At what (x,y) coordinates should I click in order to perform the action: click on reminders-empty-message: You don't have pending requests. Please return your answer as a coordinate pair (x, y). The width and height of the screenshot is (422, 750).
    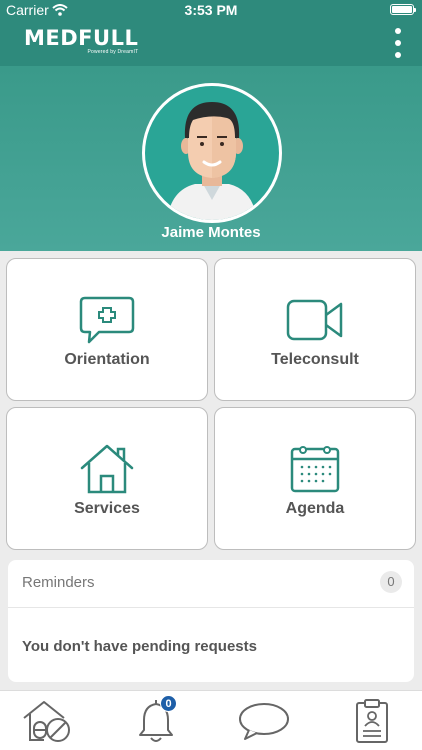
    Looking at the image, I should click on (139, 646).